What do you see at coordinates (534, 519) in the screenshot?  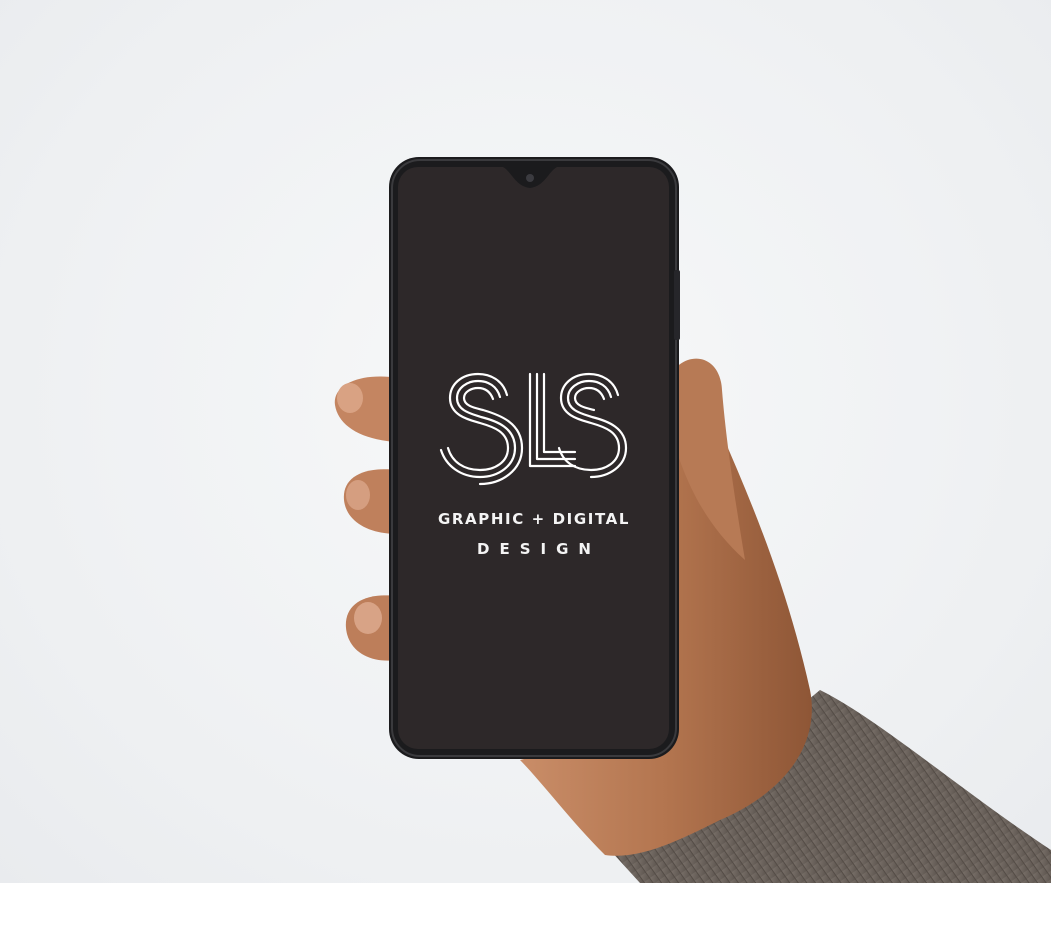 I see `tagline-line1: GRAPHIC + DIGITAL` at bounding box center [534, 519].